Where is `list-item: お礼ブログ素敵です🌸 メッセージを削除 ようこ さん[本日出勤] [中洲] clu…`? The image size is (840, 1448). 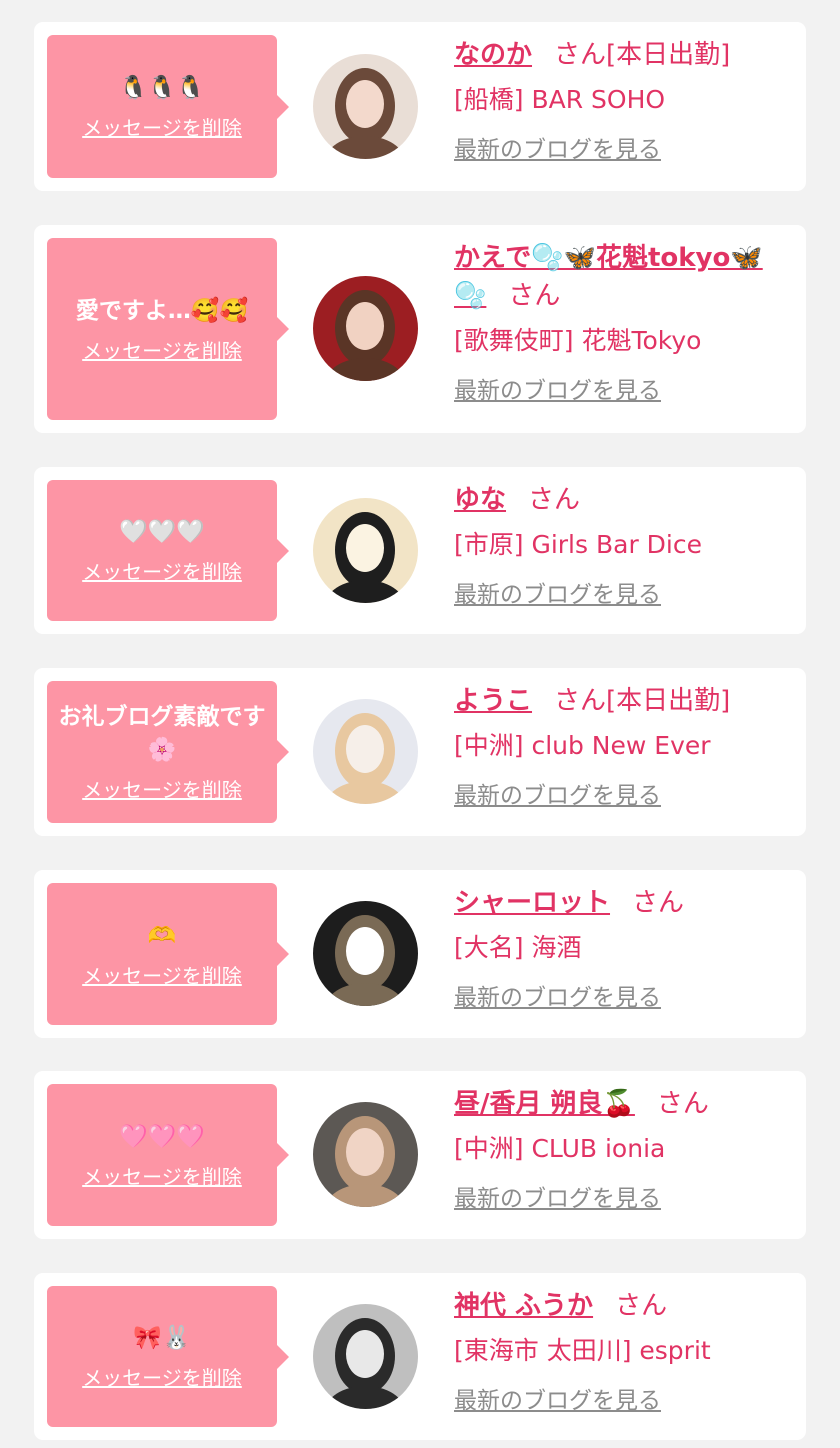 list-item: お礼ブログ素敵です🌸 メッセージを削除 ようこ さん[本日出勤] [中洲] clu… is located at coordinates (420, 752).